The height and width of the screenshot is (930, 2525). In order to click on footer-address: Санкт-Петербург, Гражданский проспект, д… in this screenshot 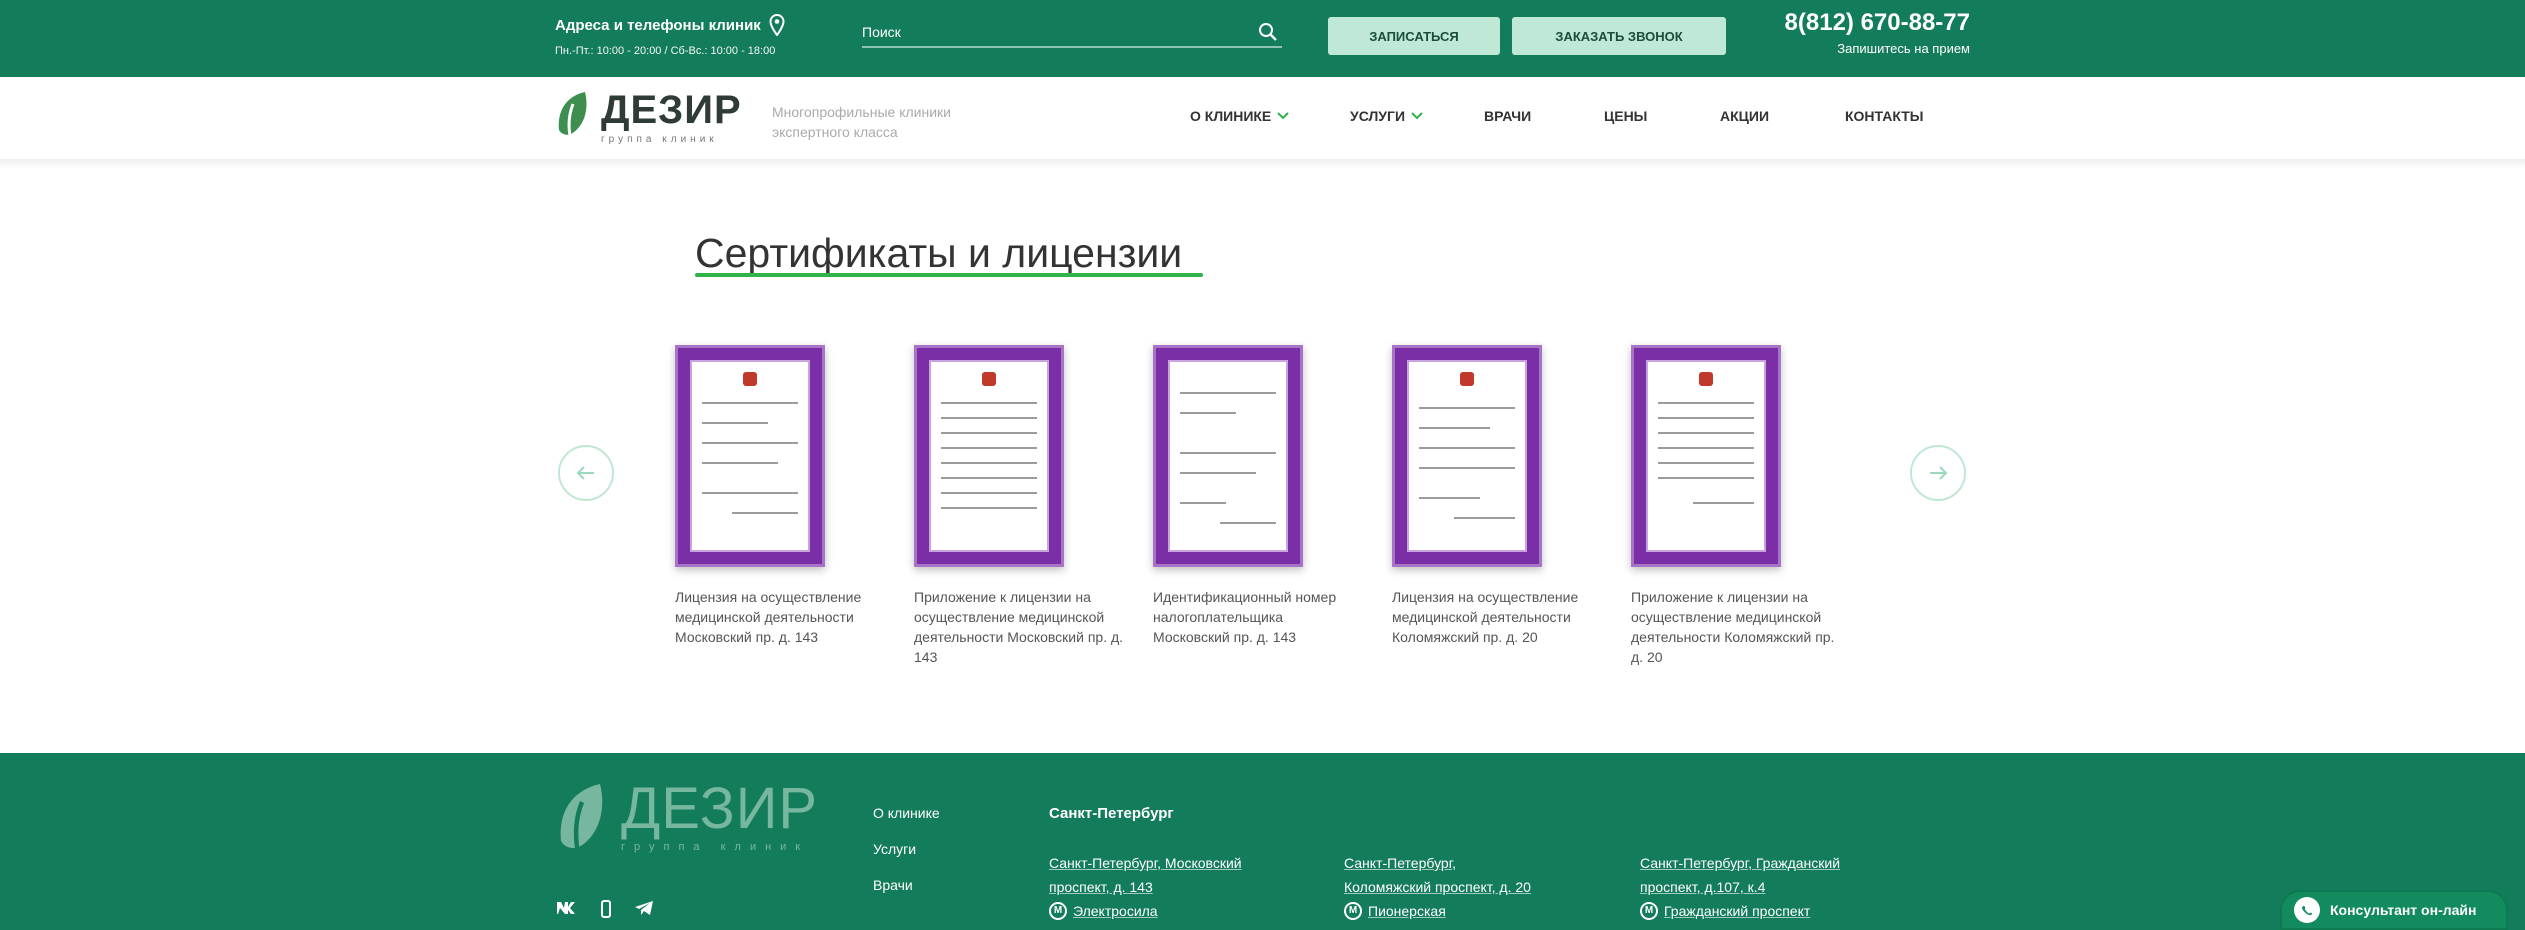, I will do `click(1740, 887)`.